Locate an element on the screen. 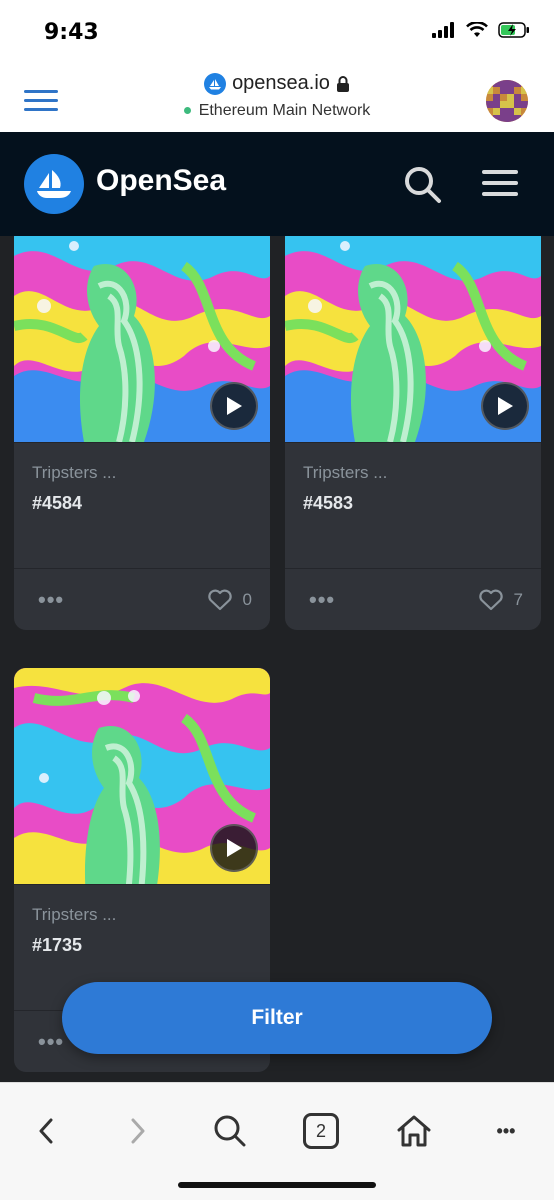 This screenshot has height=1200, width=554. card-footer: ••• 0 is located at coordinates (142, 599).